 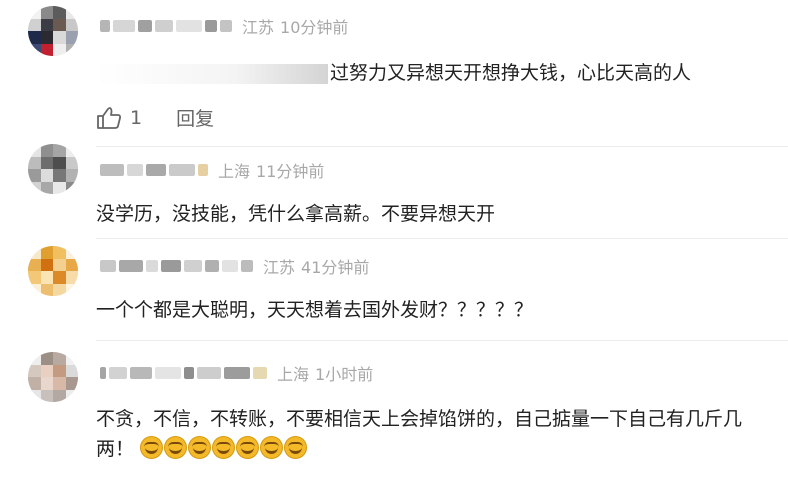 I want to click on comment-text: 过努力又异想天开想挣大钱，心比天高的人, so click(x=393, y=73).